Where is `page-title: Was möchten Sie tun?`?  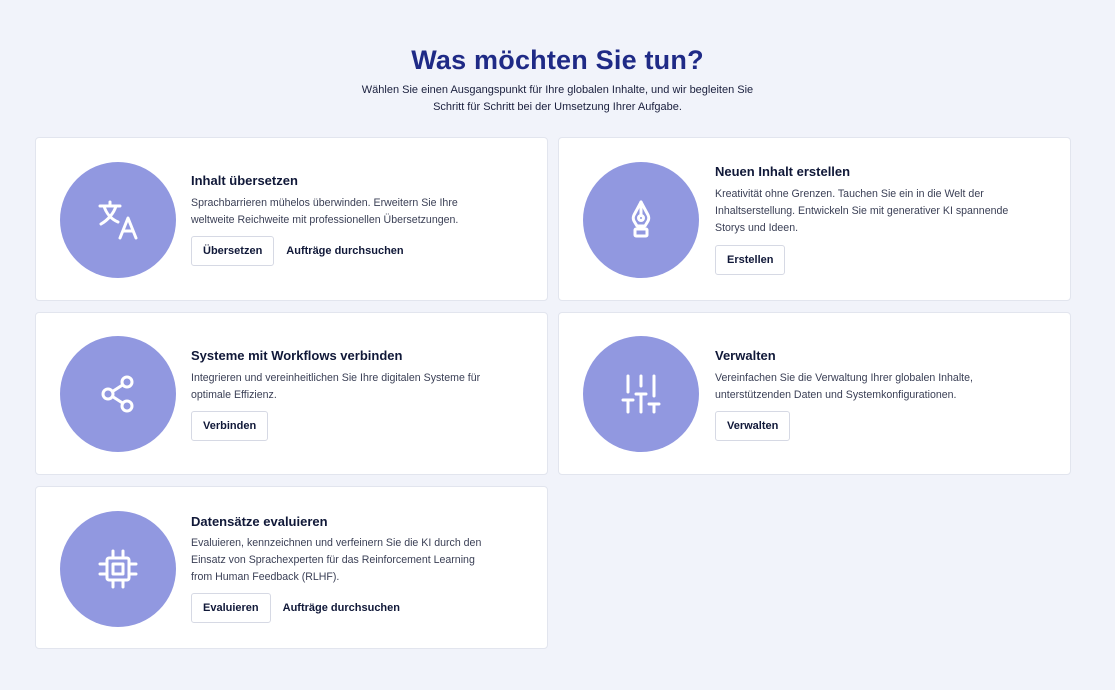
page-title: Was möchten Sie tun? is located at coordinates (557, 60).